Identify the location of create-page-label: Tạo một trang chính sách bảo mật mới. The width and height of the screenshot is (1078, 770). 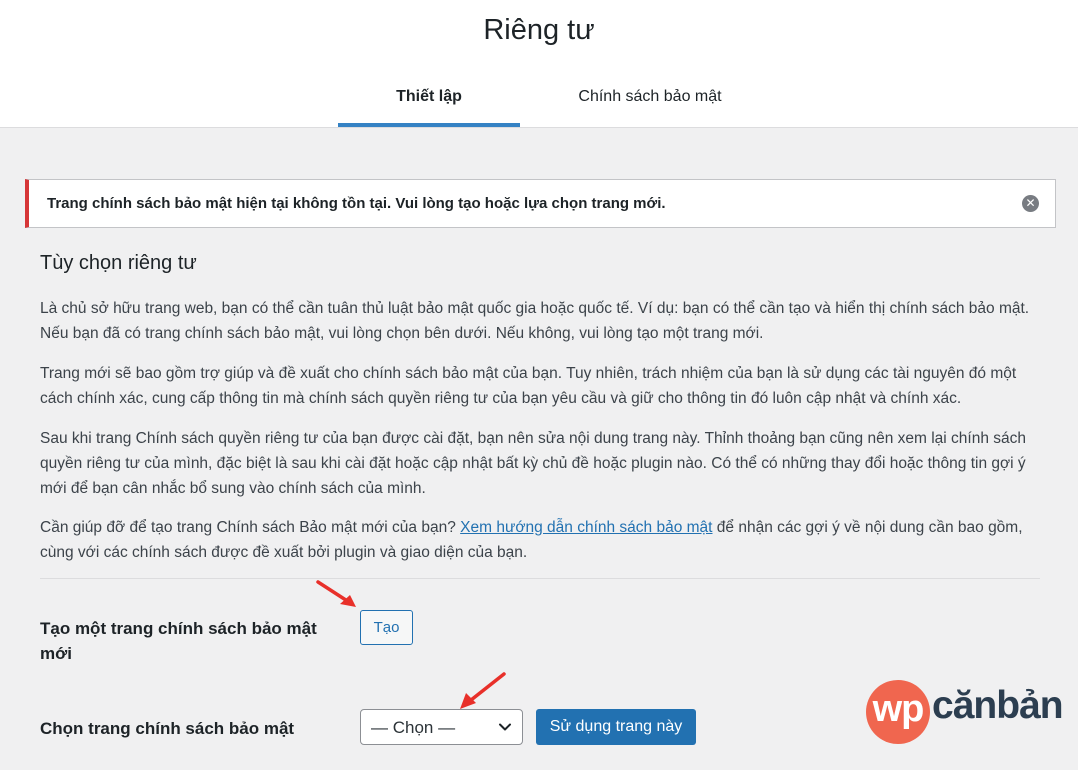
(178, 641).